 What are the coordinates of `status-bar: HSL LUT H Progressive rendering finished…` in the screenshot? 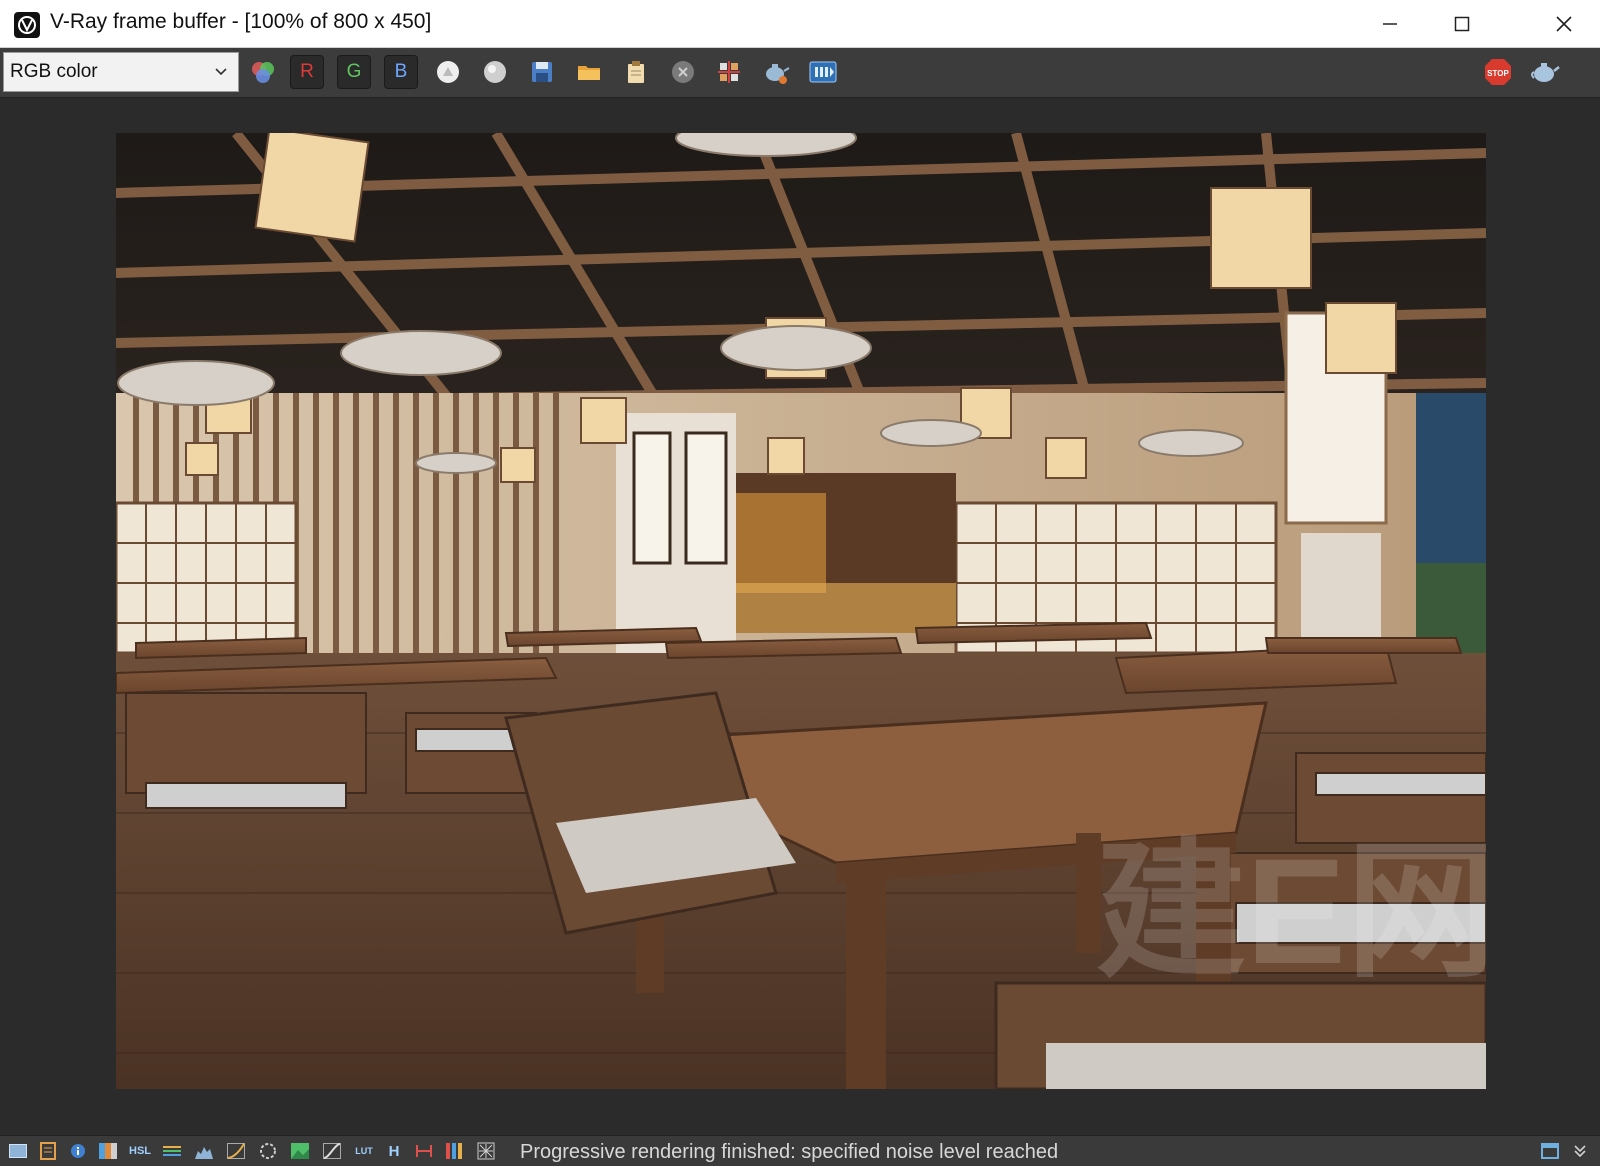 It's located at (800, 1150).